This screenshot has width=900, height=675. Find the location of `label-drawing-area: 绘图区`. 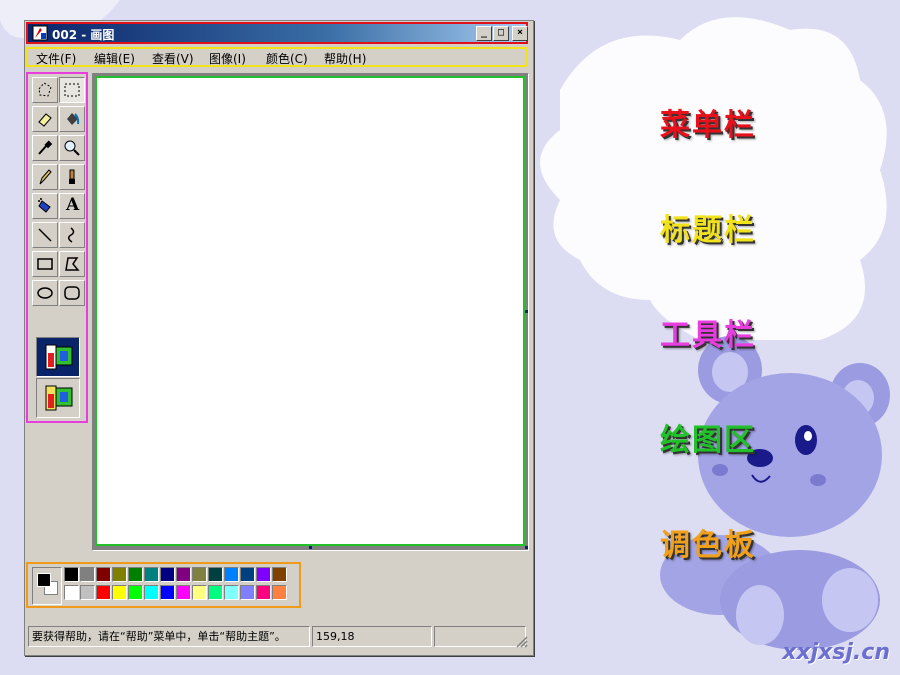

label-drawing-area: 绘图区 is located at coordinates (708, 440).